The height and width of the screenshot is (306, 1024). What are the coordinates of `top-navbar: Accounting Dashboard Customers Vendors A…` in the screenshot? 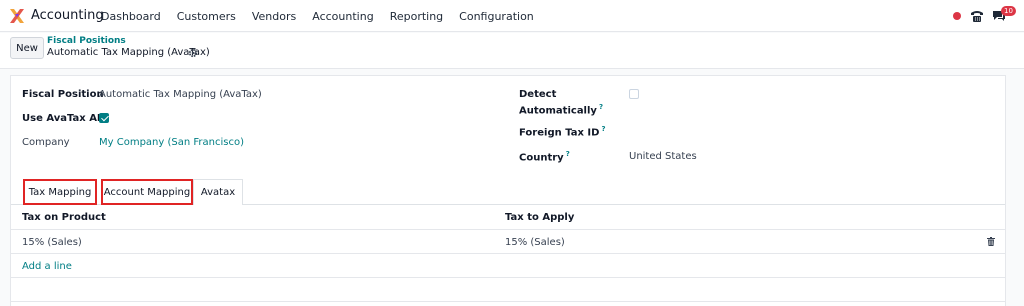 It's located at (512, 16).